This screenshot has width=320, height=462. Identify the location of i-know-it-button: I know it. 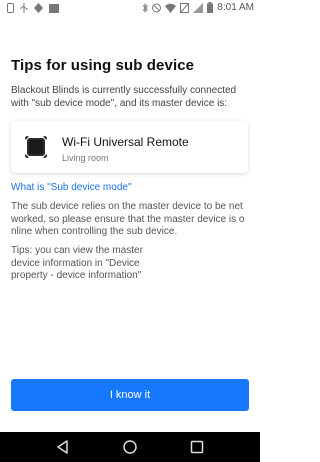
(130, 395).